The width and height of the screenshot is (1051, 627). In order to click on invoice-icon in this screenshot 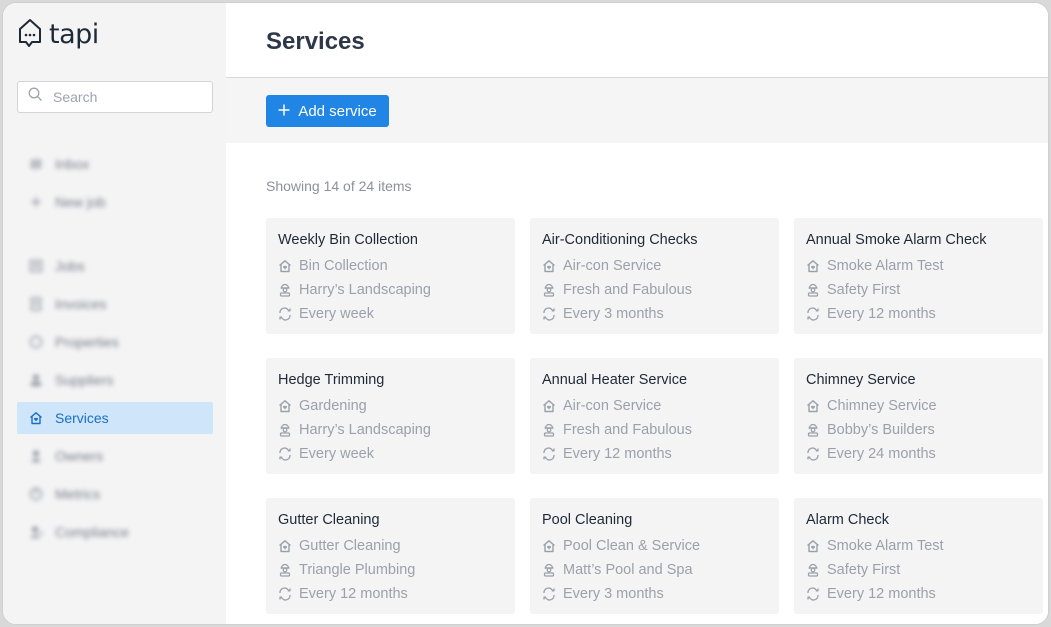, I will do `click(36, 304)`.